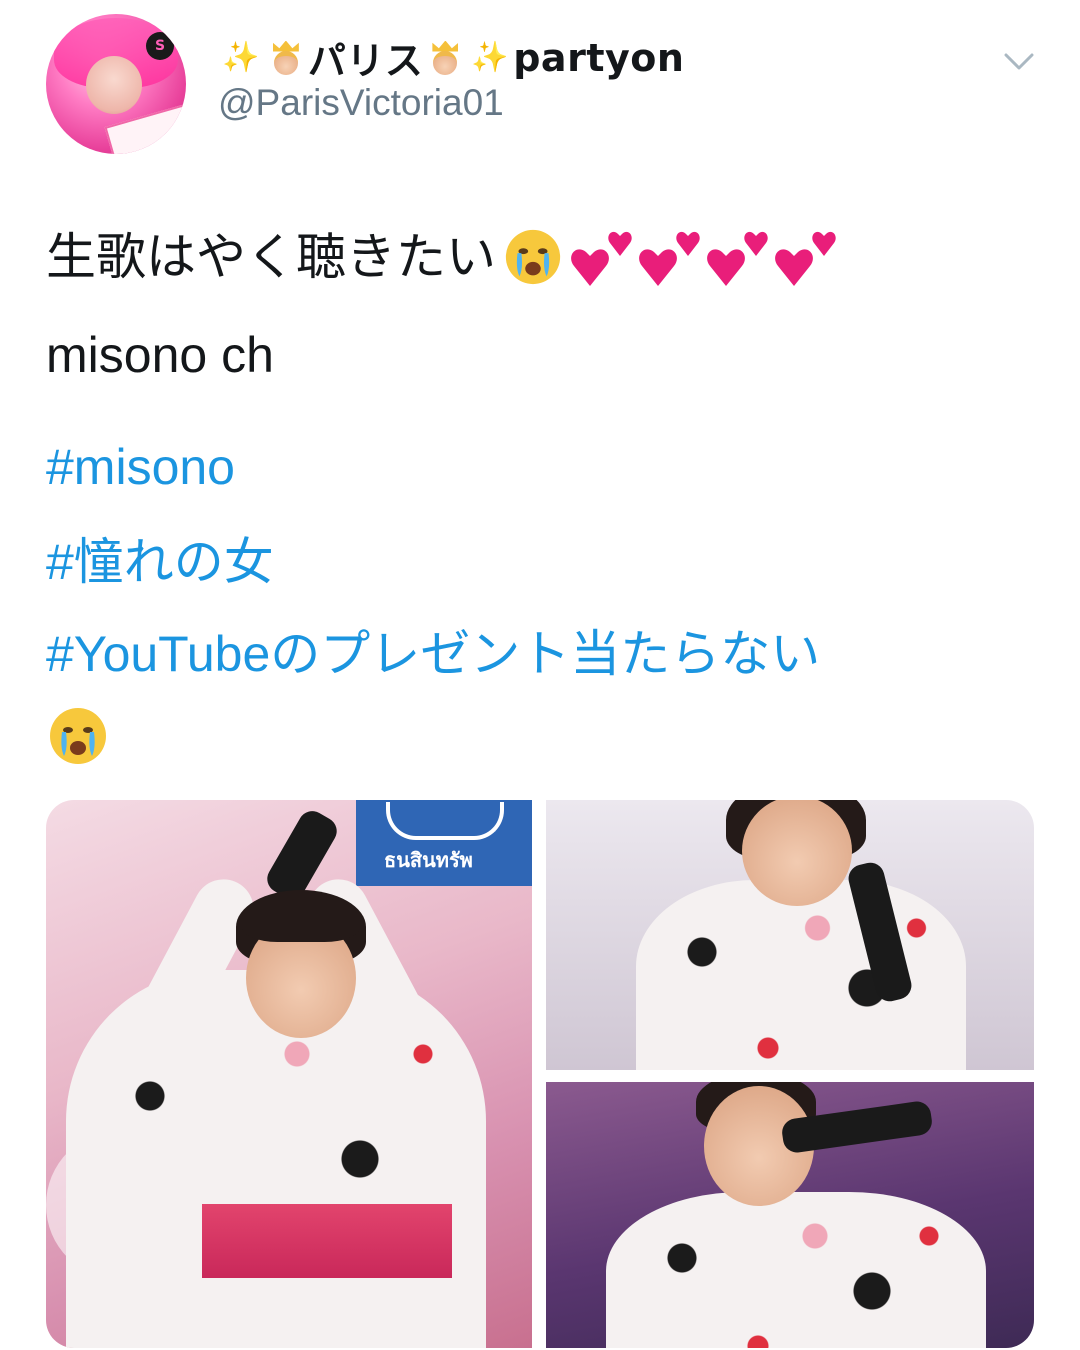 The height and width of the screenshot is (1350, 1080). Describe the element at coordinates (365, 61) in the screenshot. I see `display-name-text: パリス` at that location.